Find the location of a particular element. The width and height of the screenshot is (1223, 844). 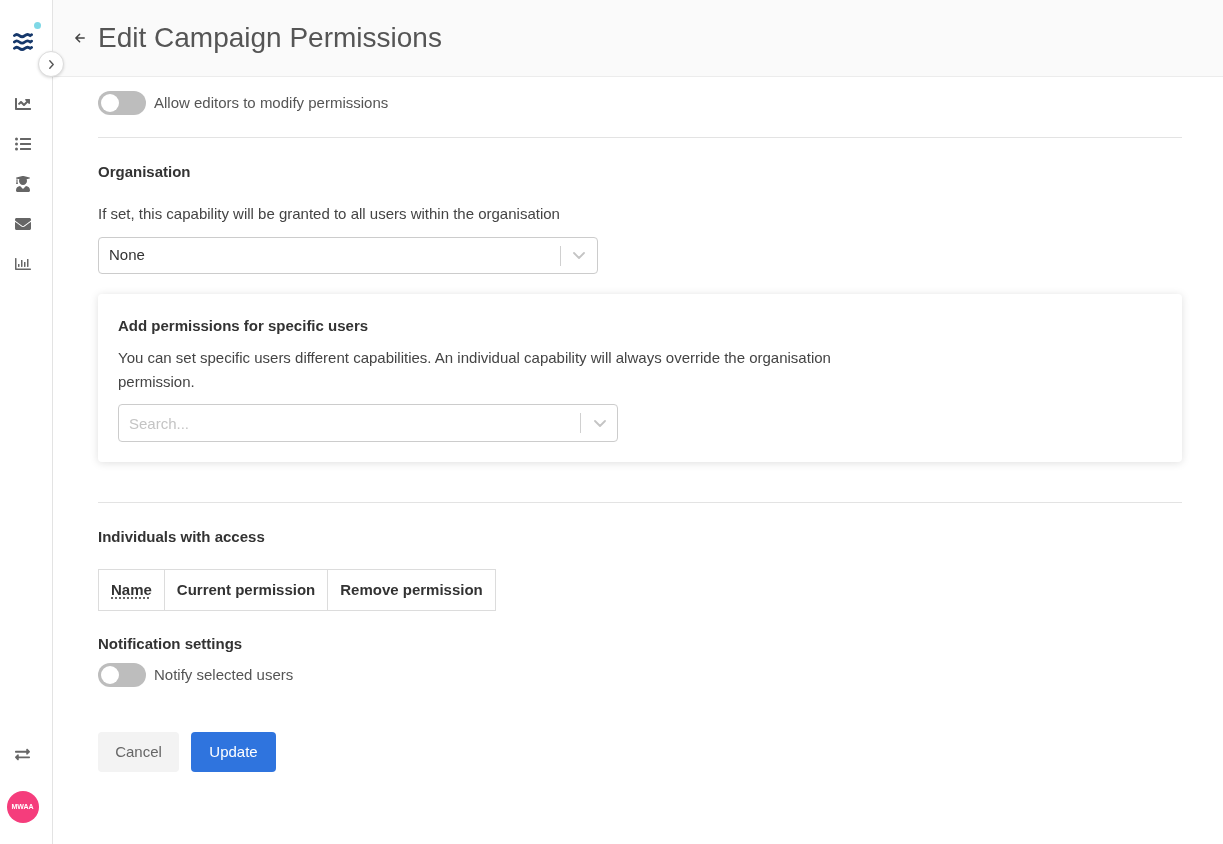

cancel-button: Cancel is located at coordinates (138, 752).